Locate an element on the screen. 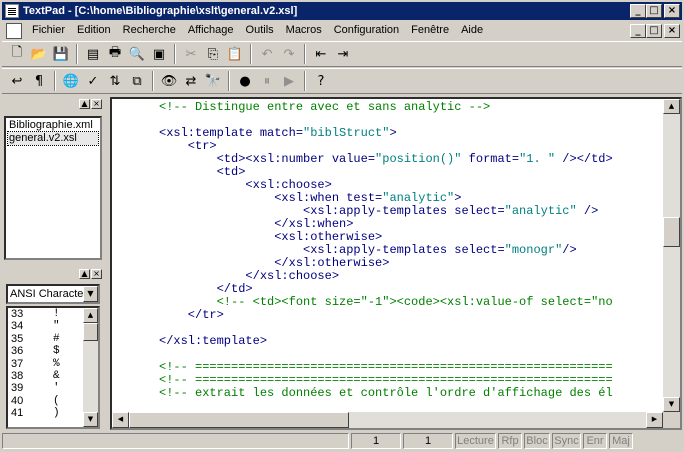 This screenshot has width=684, height=452. menu-outils: Outils is located at coordinates (260, 30).